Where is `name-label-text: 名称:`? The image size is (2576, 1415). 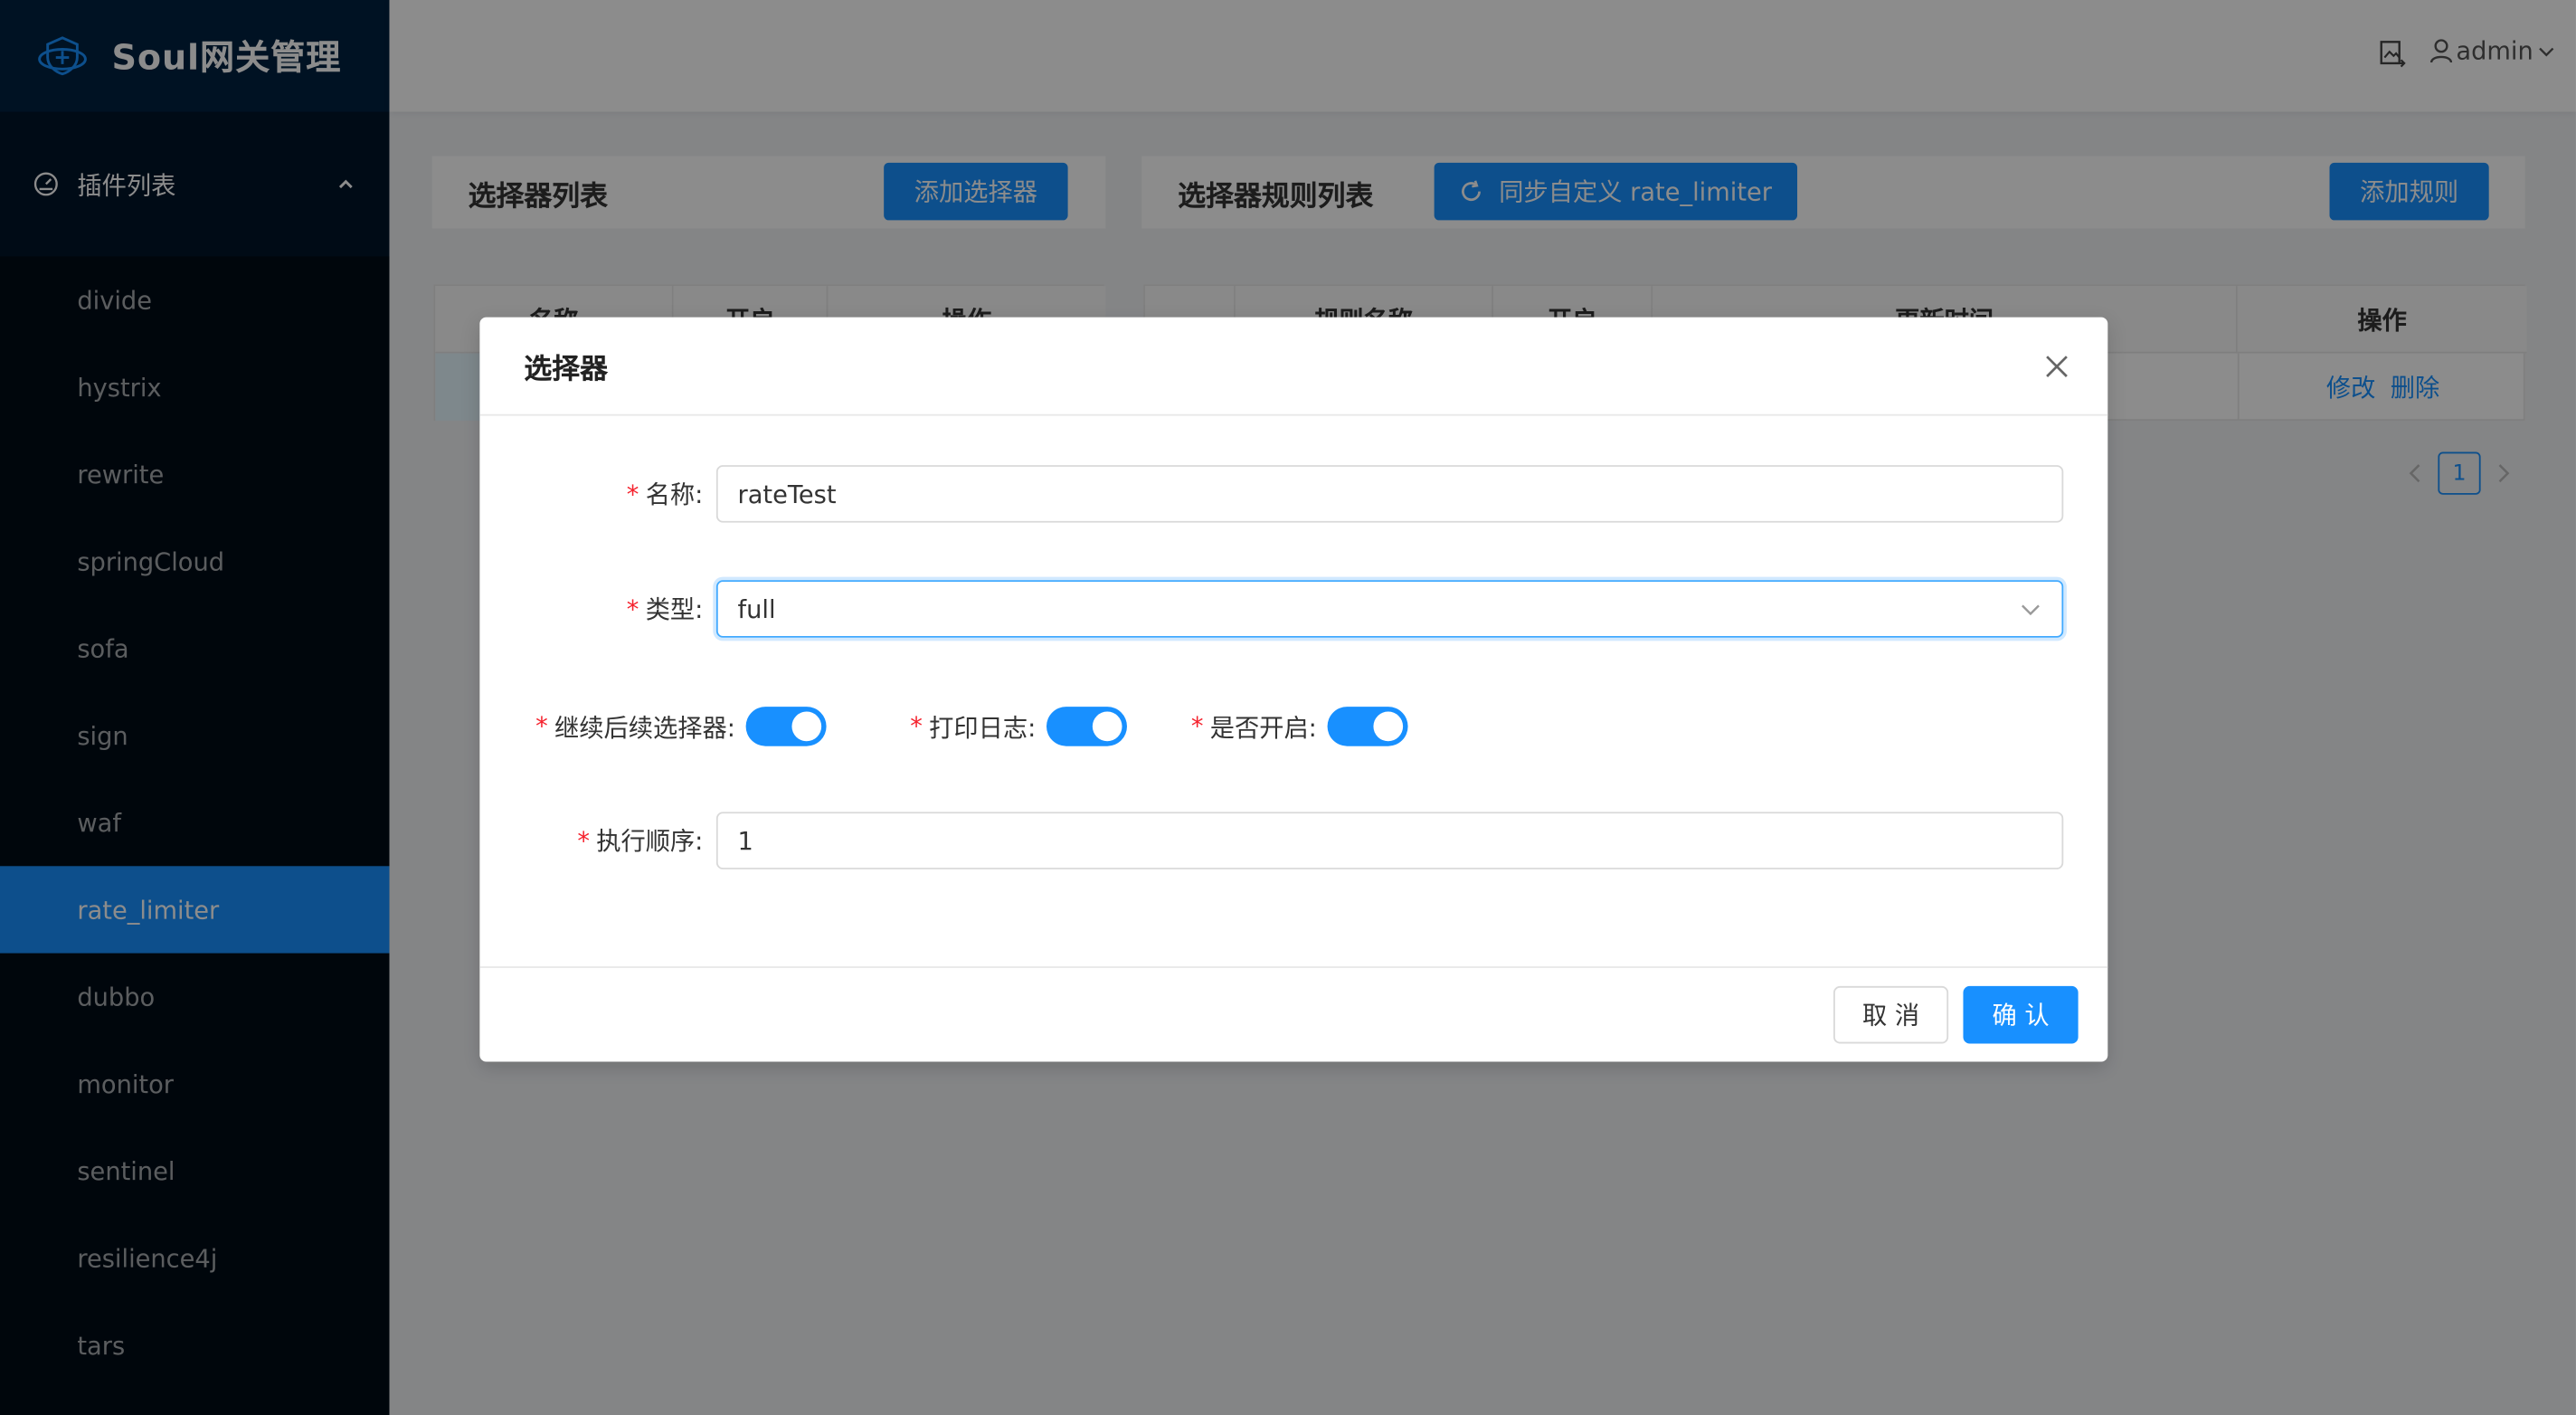 name-label-text: 名称: is located at coordinates (674, 495).